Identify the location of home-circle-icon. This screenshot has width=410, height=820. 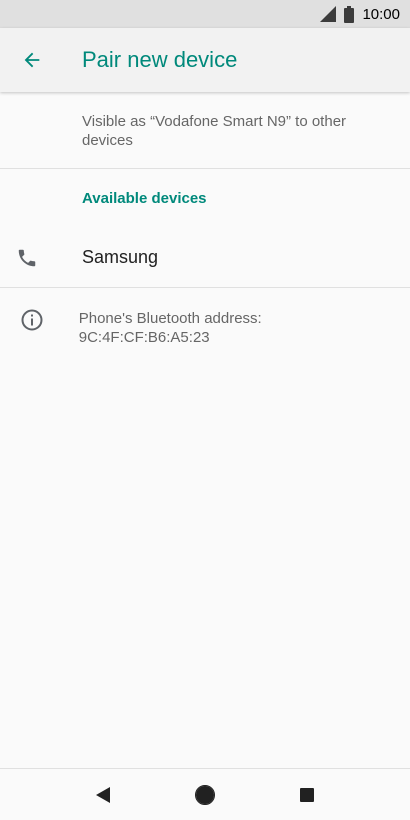
(205, 794).